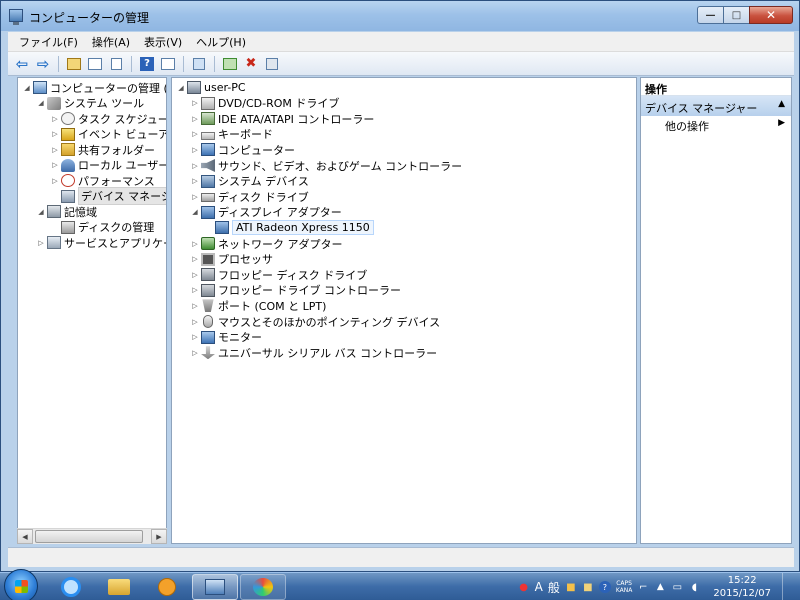  What do you see at coordinates (315, 321) in the screenshot?
I see `device-tree-item: ▷ マウスとそのほかのポインティング デバイス` at bounding box center [315, 321].